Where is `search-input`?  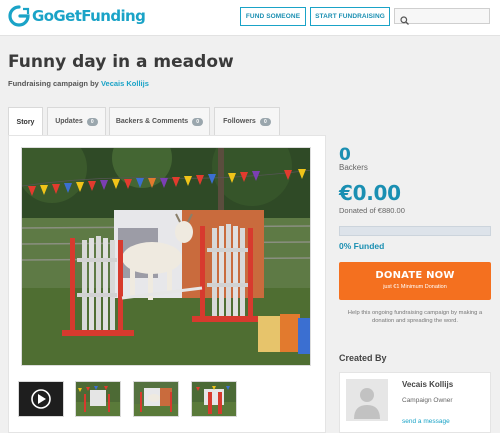 search-input is located at coordinates (442, 16).